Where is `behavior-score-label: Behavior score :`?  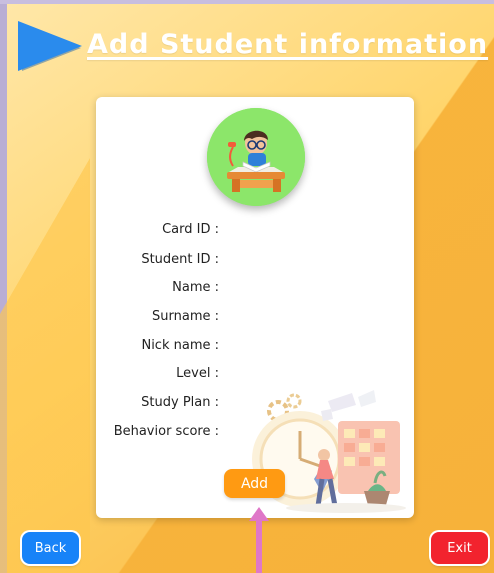 behavior-score-label: Behavior score : is located at coordinates (166, 431).